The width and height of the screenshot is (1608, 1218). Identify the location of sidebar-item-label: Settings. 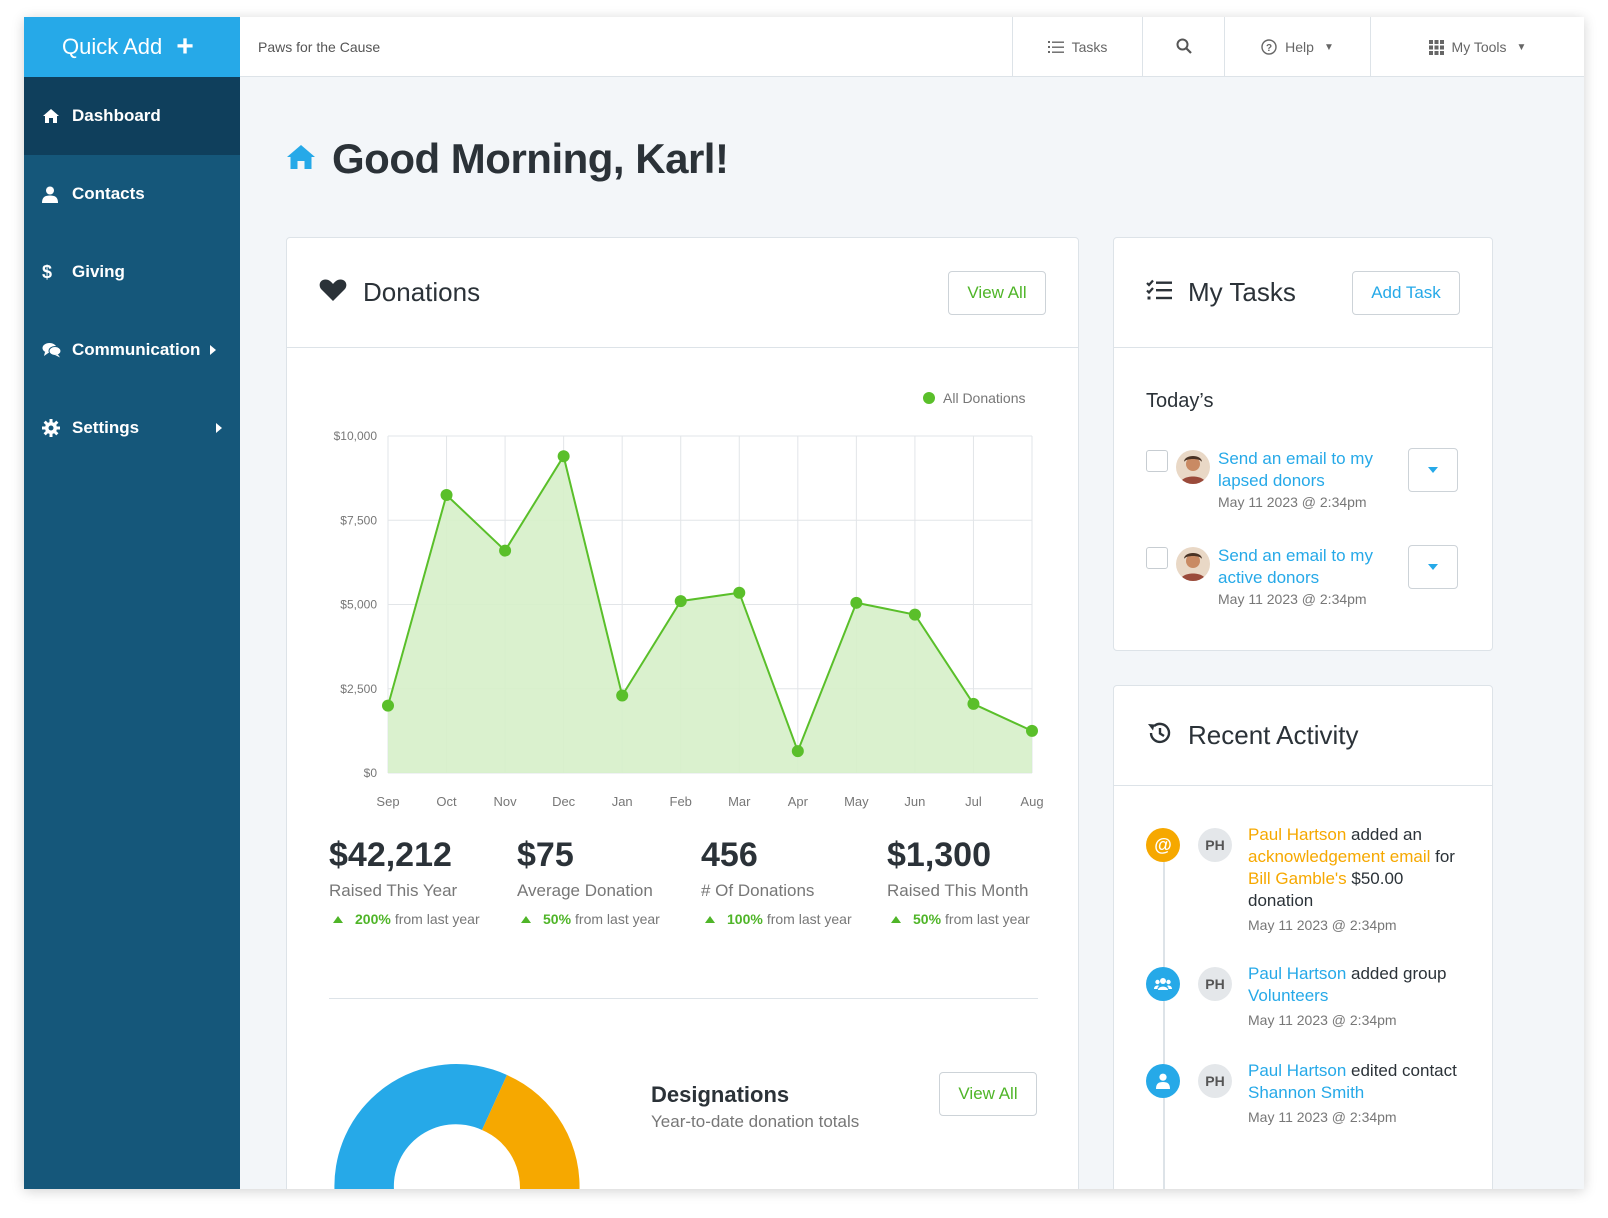
(106, 427).